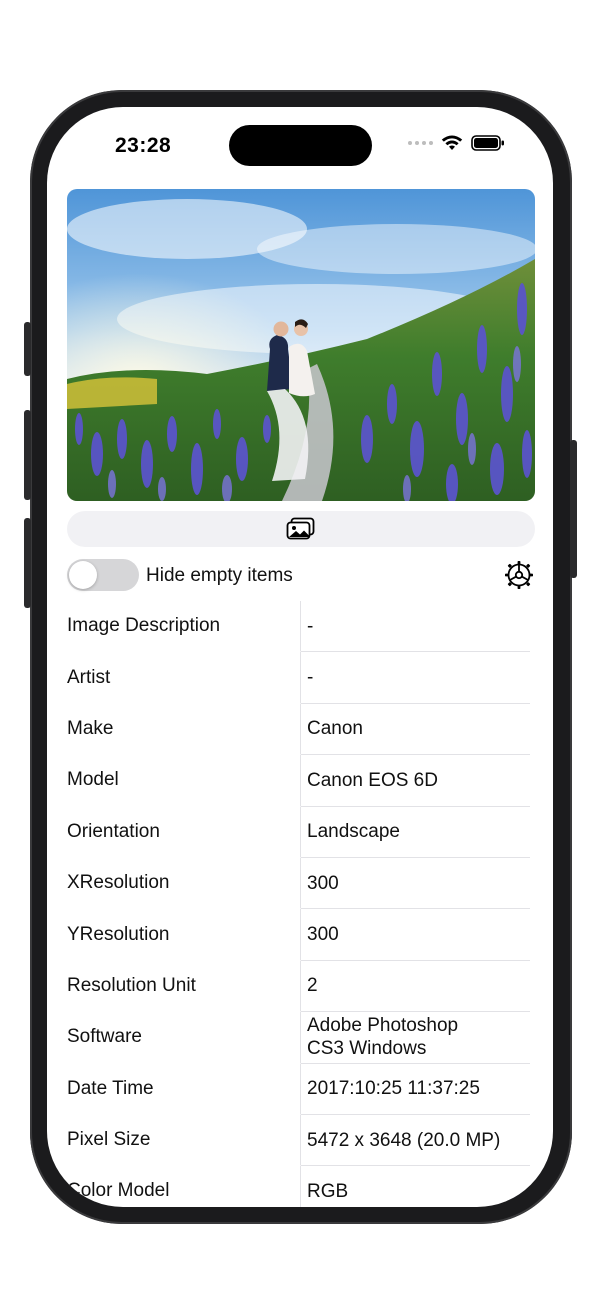  What do you see at coordinates (312, 986) in the screenshot?
I see `row-value: 2` at bounding box center [312, 986].